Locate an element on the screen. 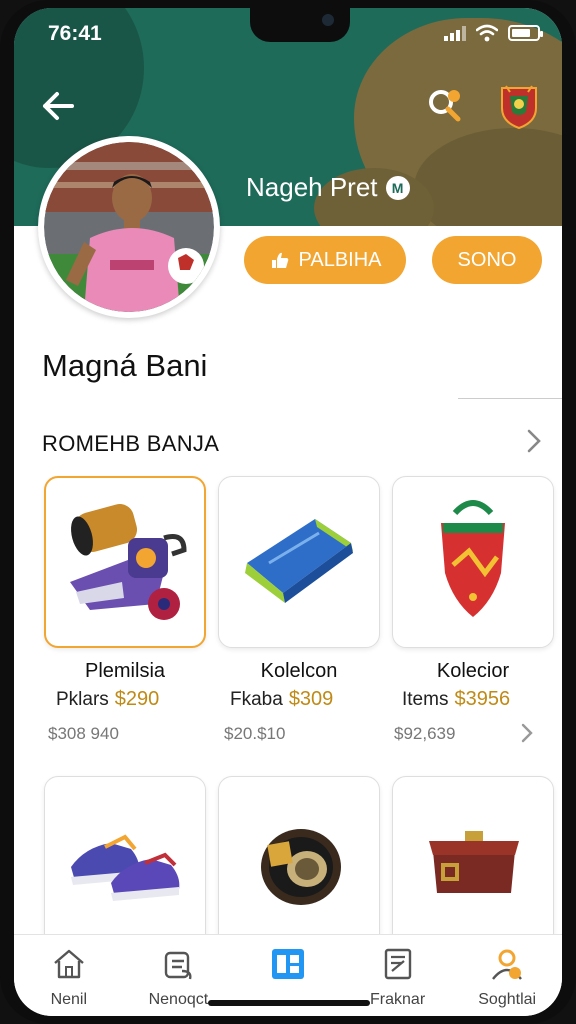 The image size is (576, 1024). status-icons is located at coordinates (493, 33).